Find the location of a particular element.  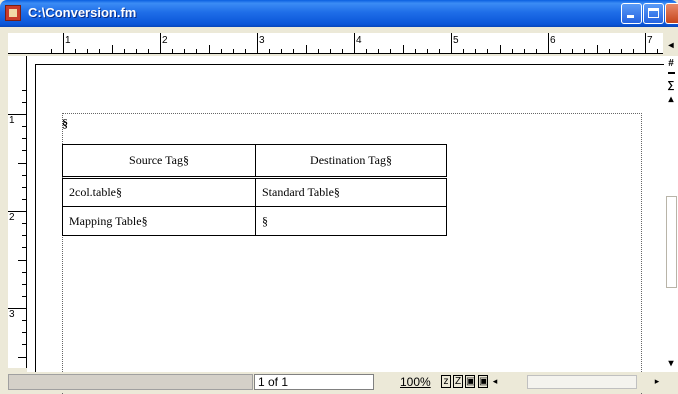

table-header-row: Source Tag§ Destination Tag§ is located at coordinates (254, 161).